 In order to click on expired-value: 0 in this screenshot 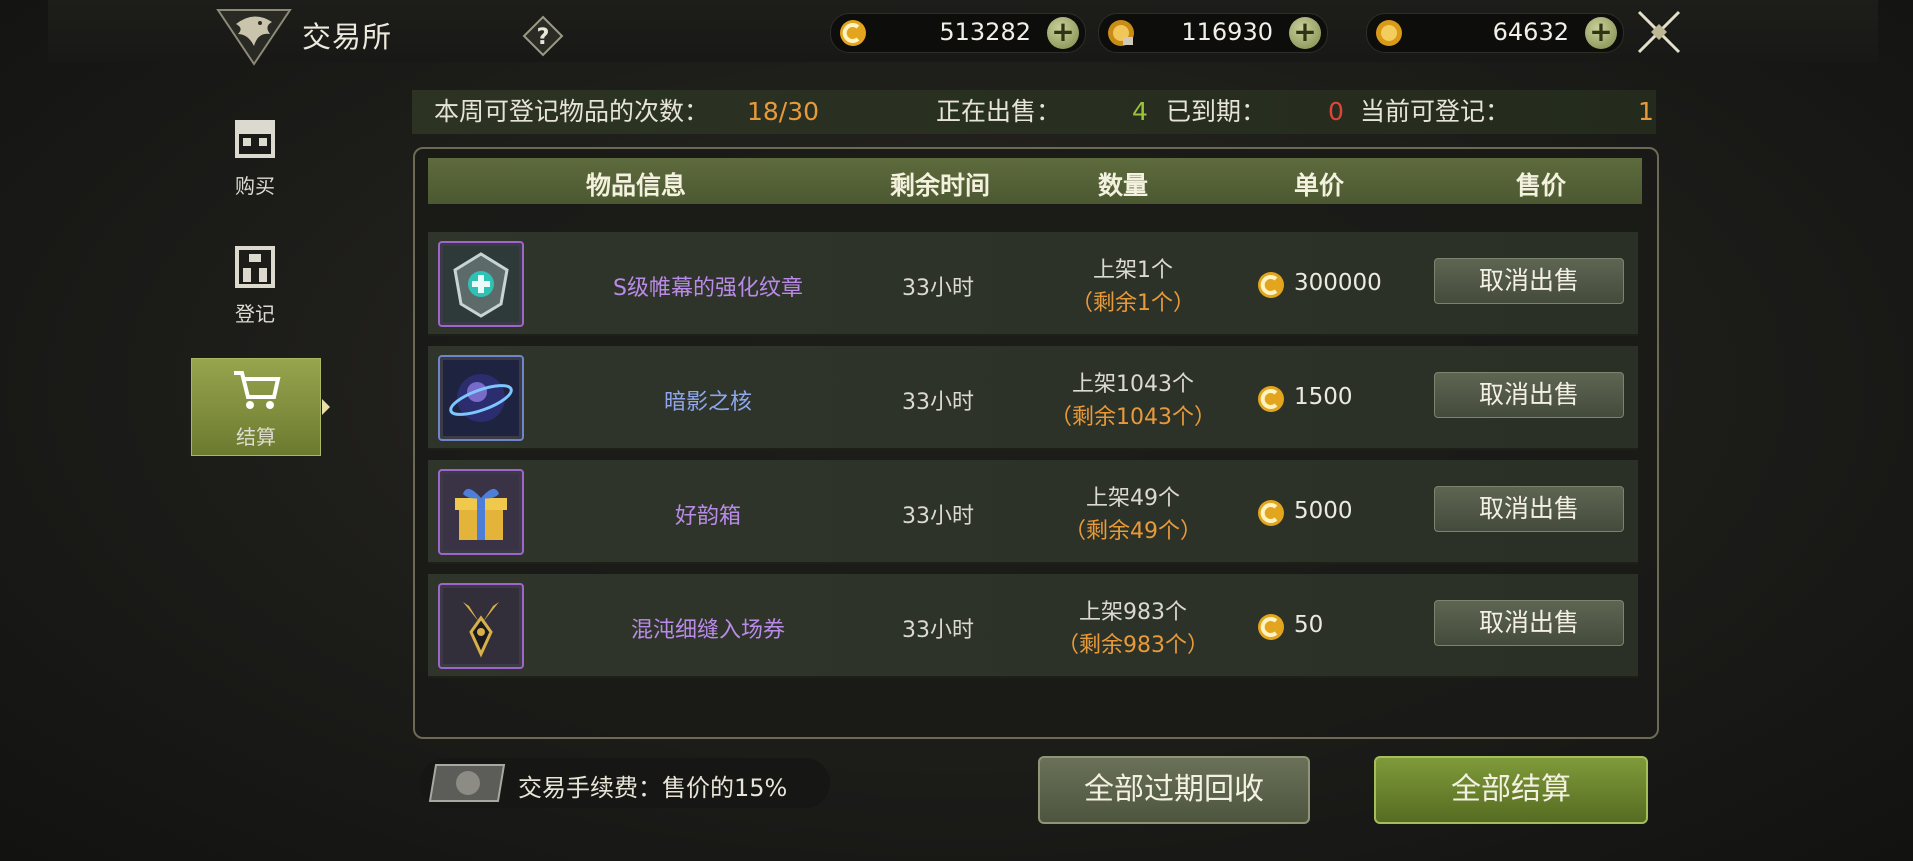, I will do `click(1336, 111)`.